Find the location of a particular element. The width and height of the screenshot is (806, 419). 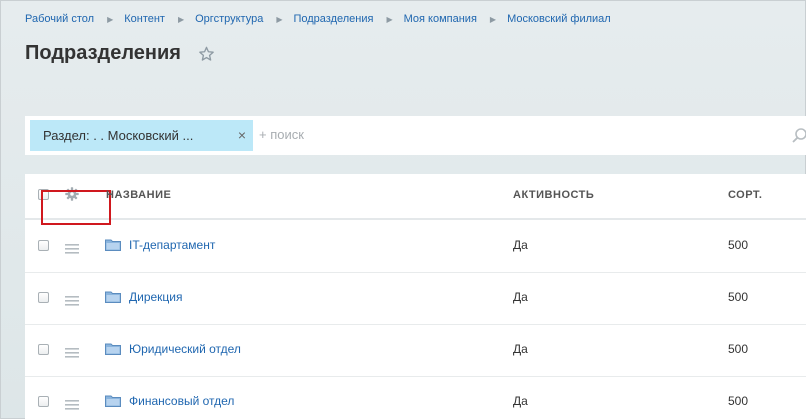

section-name-link: Финансовый отдел is located at coordinates (181, 401).